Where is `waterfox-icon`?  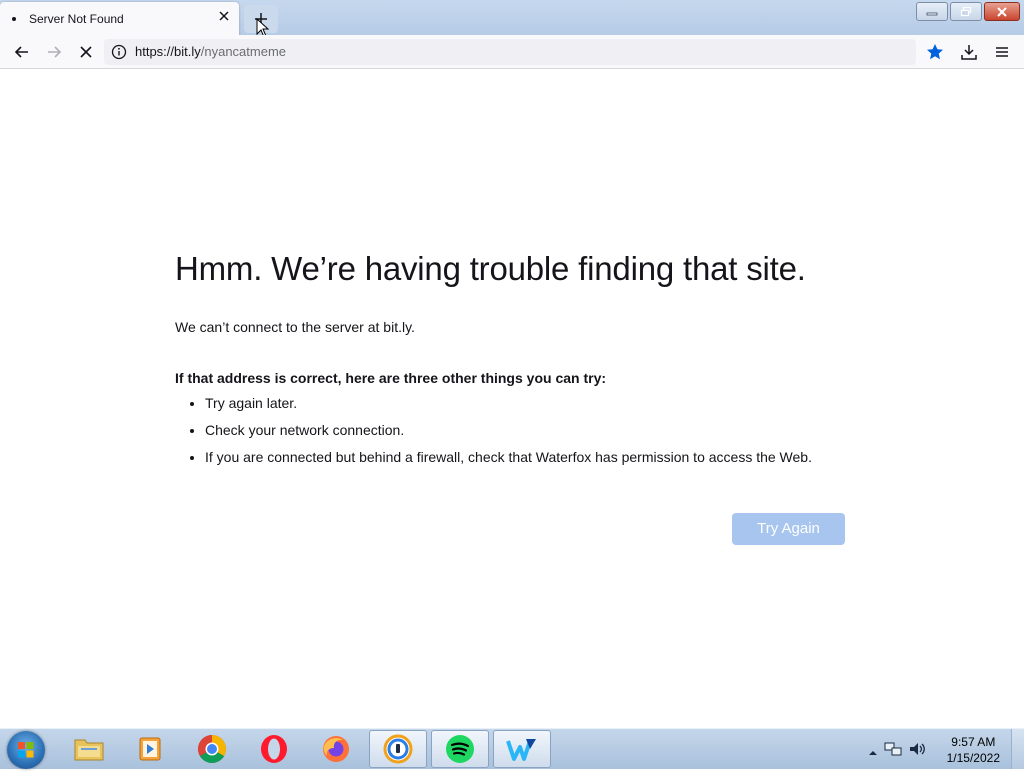 waterfox-icon is located at coordinates (521, 750).